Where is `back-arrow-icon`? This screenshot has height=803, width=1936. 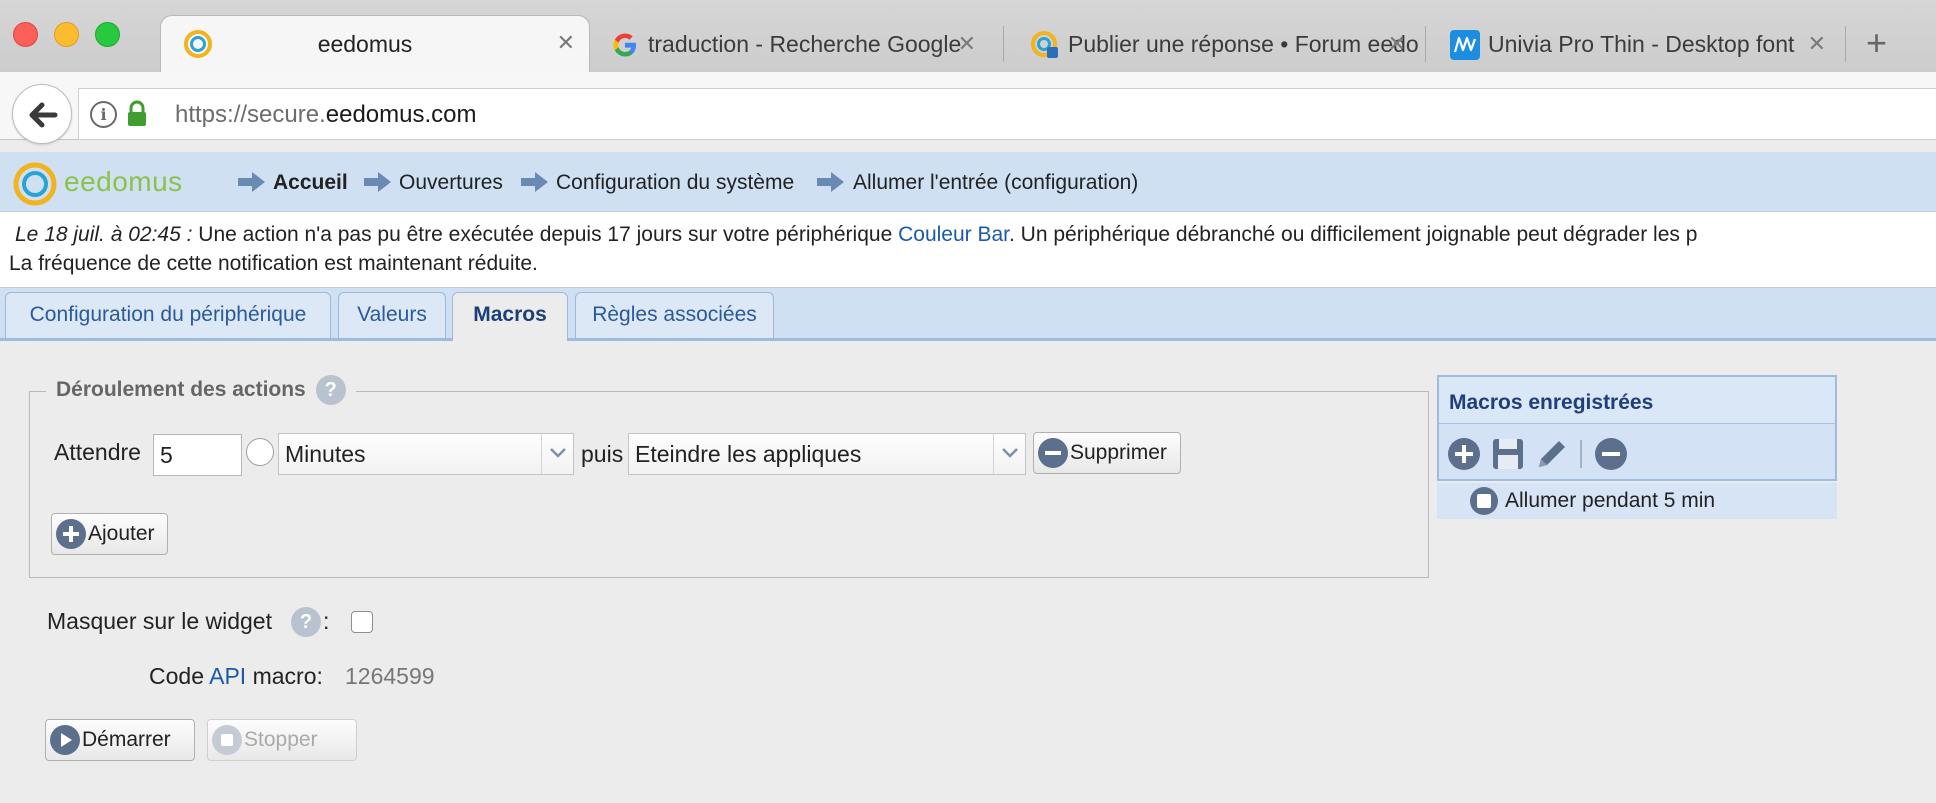
back-arrow-icon is located at coordinates (43, 115).